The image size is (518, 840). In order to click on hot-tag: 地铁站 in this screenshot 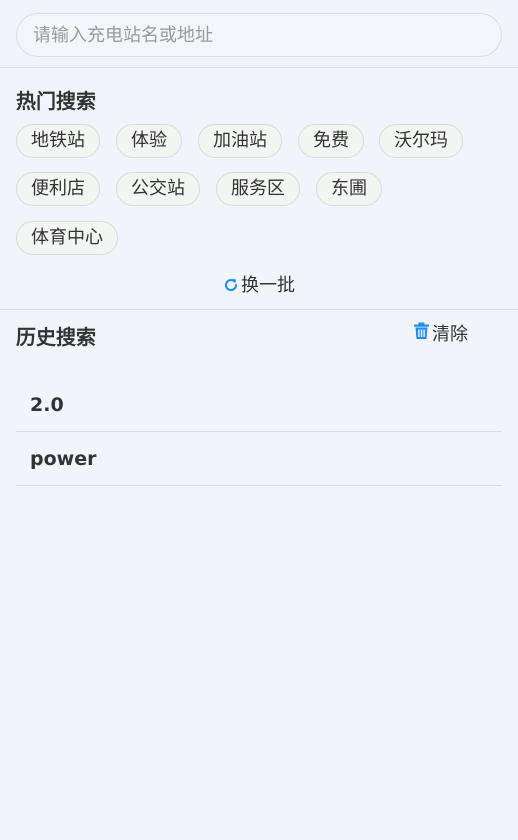, I will do `click(58, 141)`.